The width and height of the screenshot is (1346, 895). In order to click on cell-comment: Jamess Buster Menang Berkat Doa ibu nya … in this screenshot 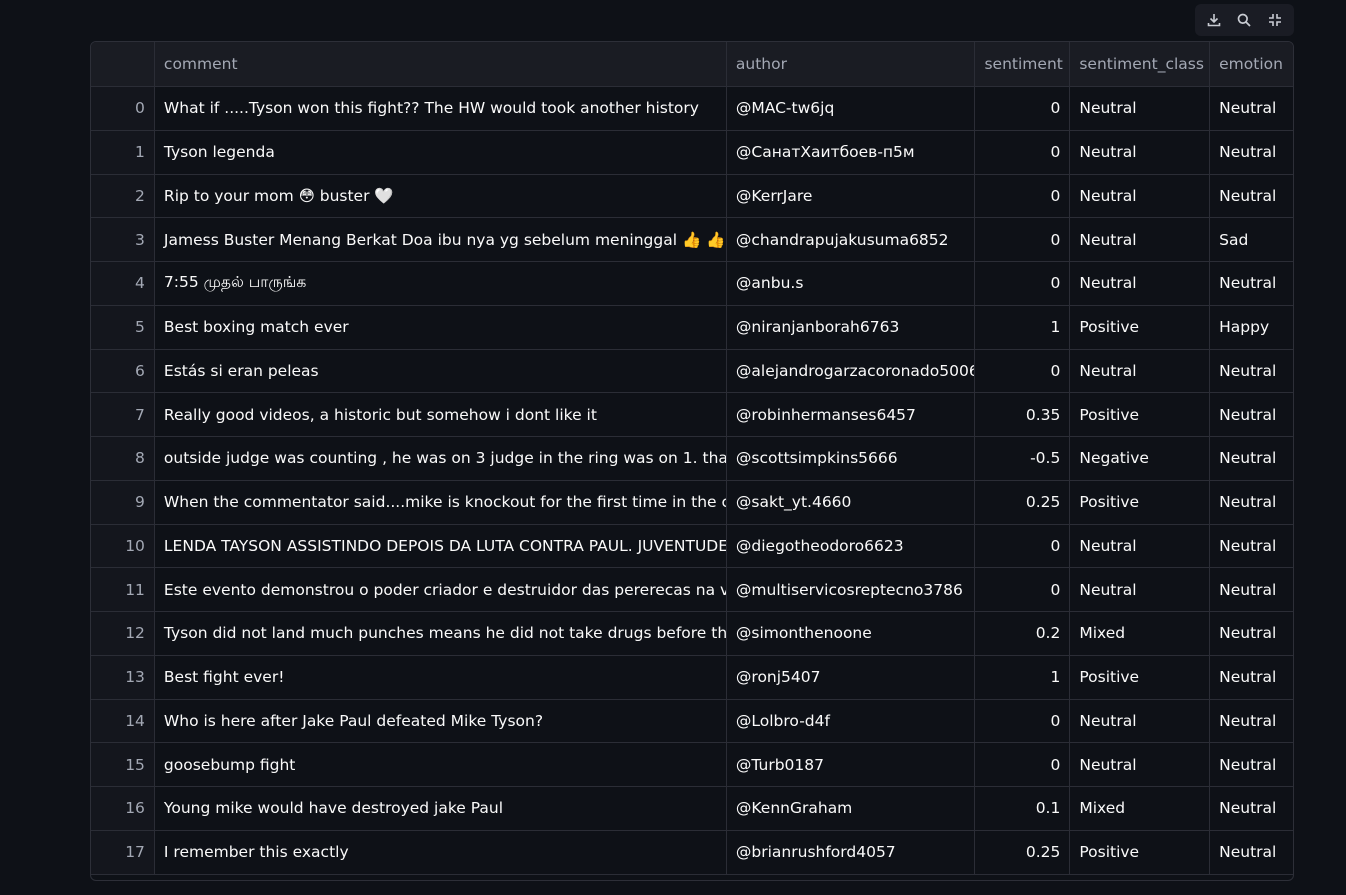, I will do `click(441, 239)`.